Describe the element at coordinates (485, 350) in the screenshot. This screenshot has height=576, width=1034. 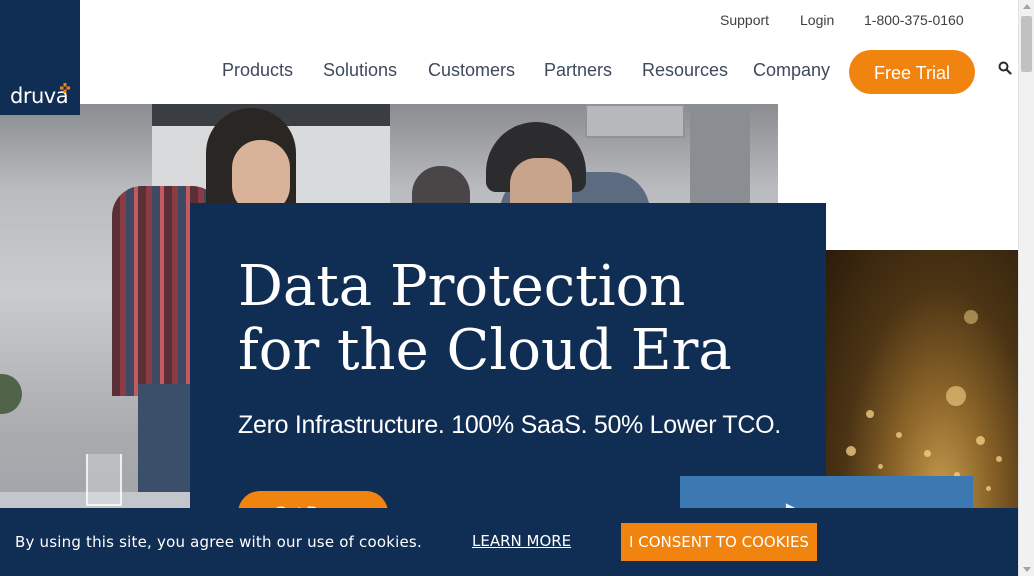
I see `hero-title-line-2: for the Cloud Era` at that location.